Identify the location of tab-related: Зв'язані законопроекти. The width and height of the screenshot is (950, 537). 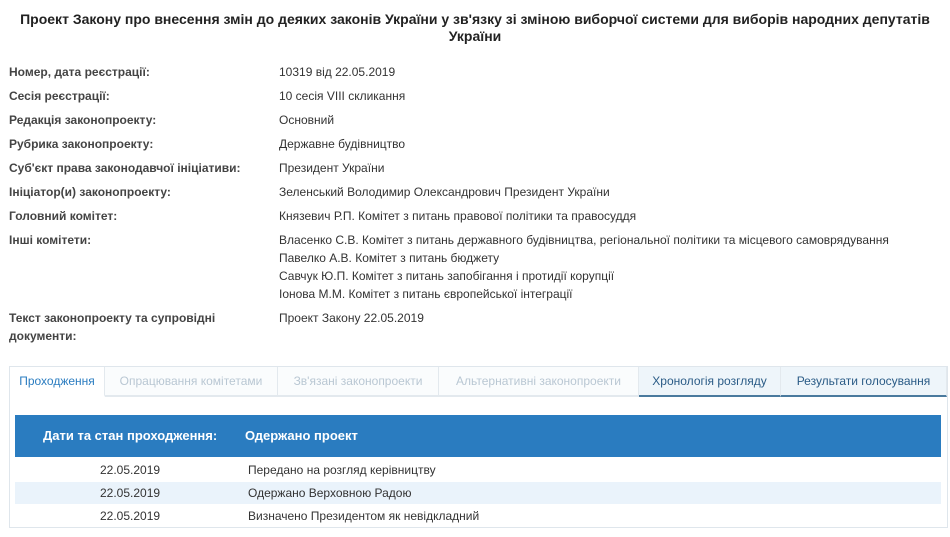
(358, 382).